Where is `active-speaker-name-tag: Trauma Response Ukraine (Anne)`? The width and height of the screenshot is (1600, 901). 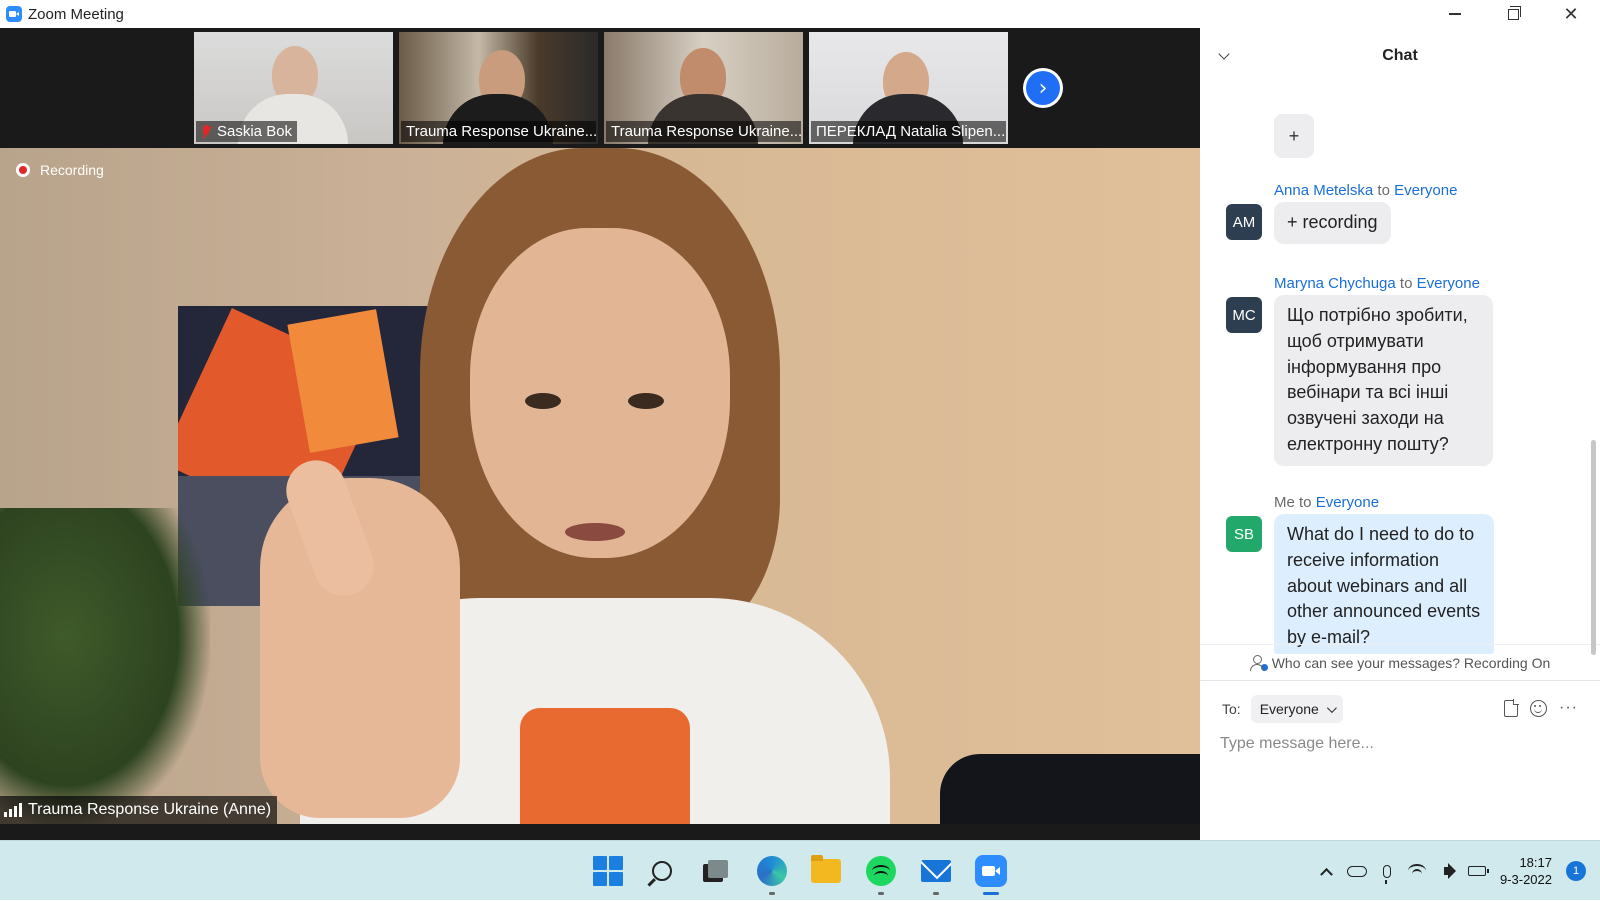 active-speaker-name-tag: Trauma Response Ukraine (Anne) is located at coordinates (139, 810).